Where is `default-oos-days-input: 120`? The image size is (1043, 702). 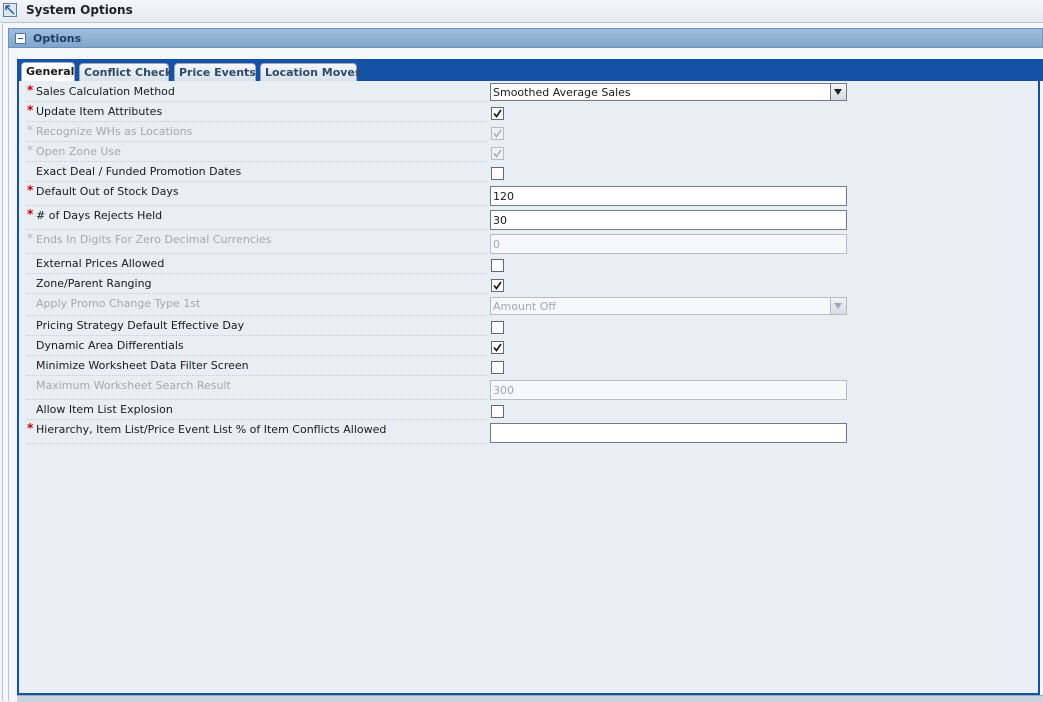 default-oos-days-input: 120 is located at coordinates (668, 196).